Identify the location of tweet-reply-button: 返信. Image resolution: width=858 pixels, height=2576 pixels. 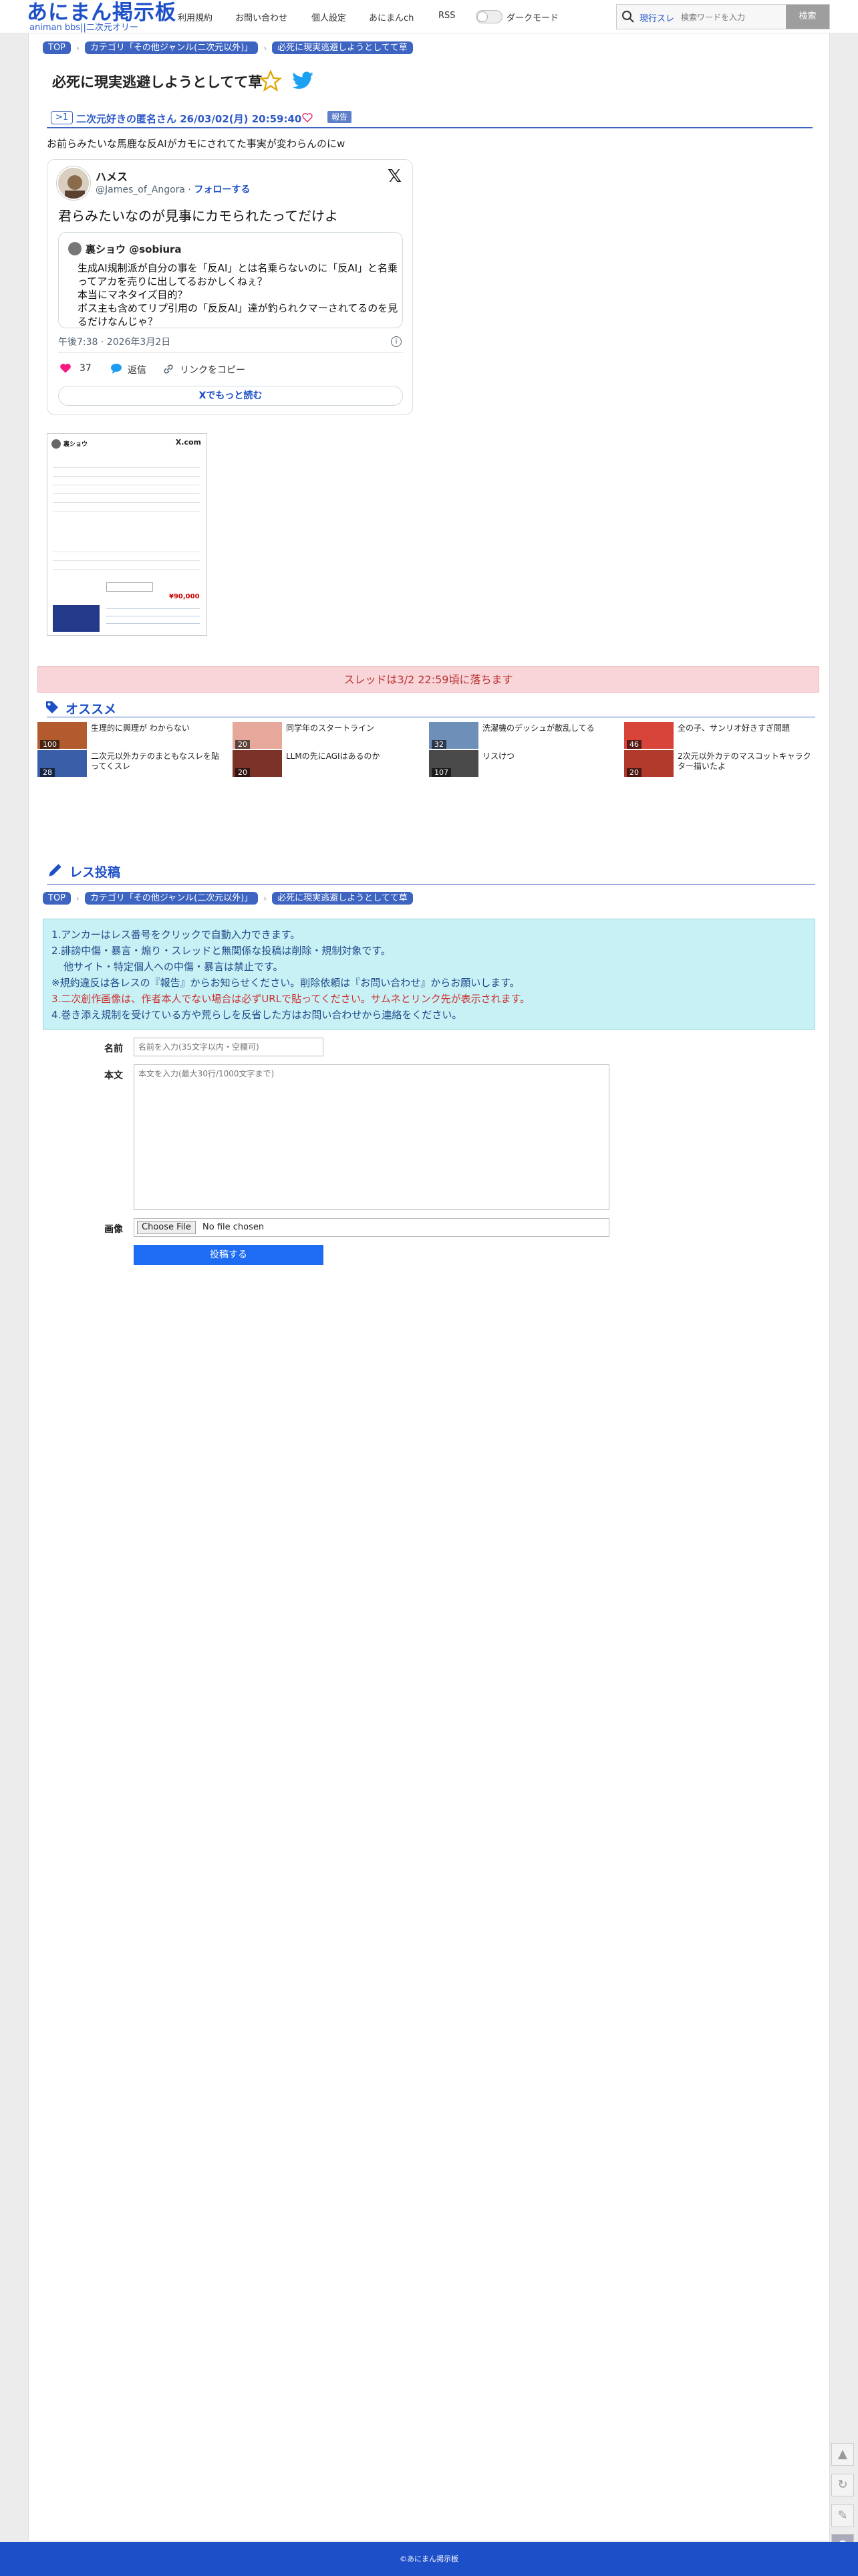
(137, 369).